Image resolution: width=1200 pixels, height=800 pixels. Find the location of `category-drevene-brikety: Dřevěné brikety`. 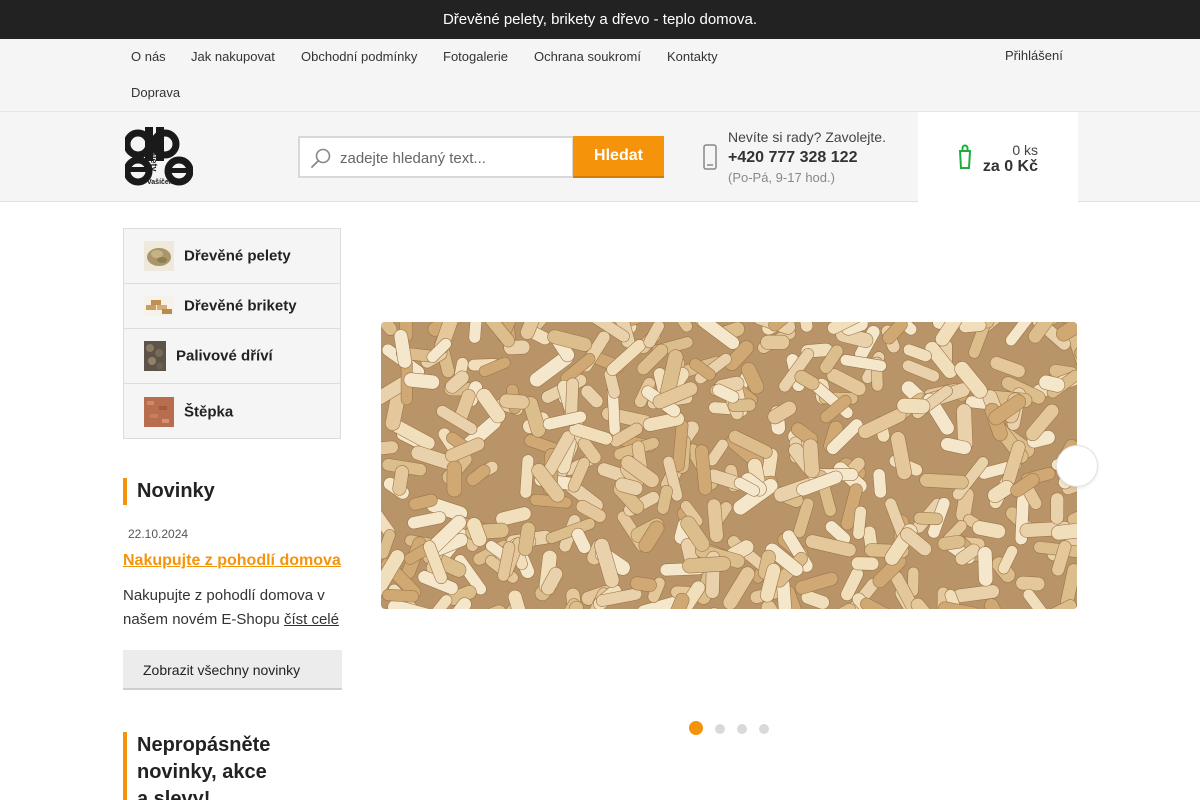

category-drevene-brikety: Dřevěné brikety is located at coordinates (232, 306).